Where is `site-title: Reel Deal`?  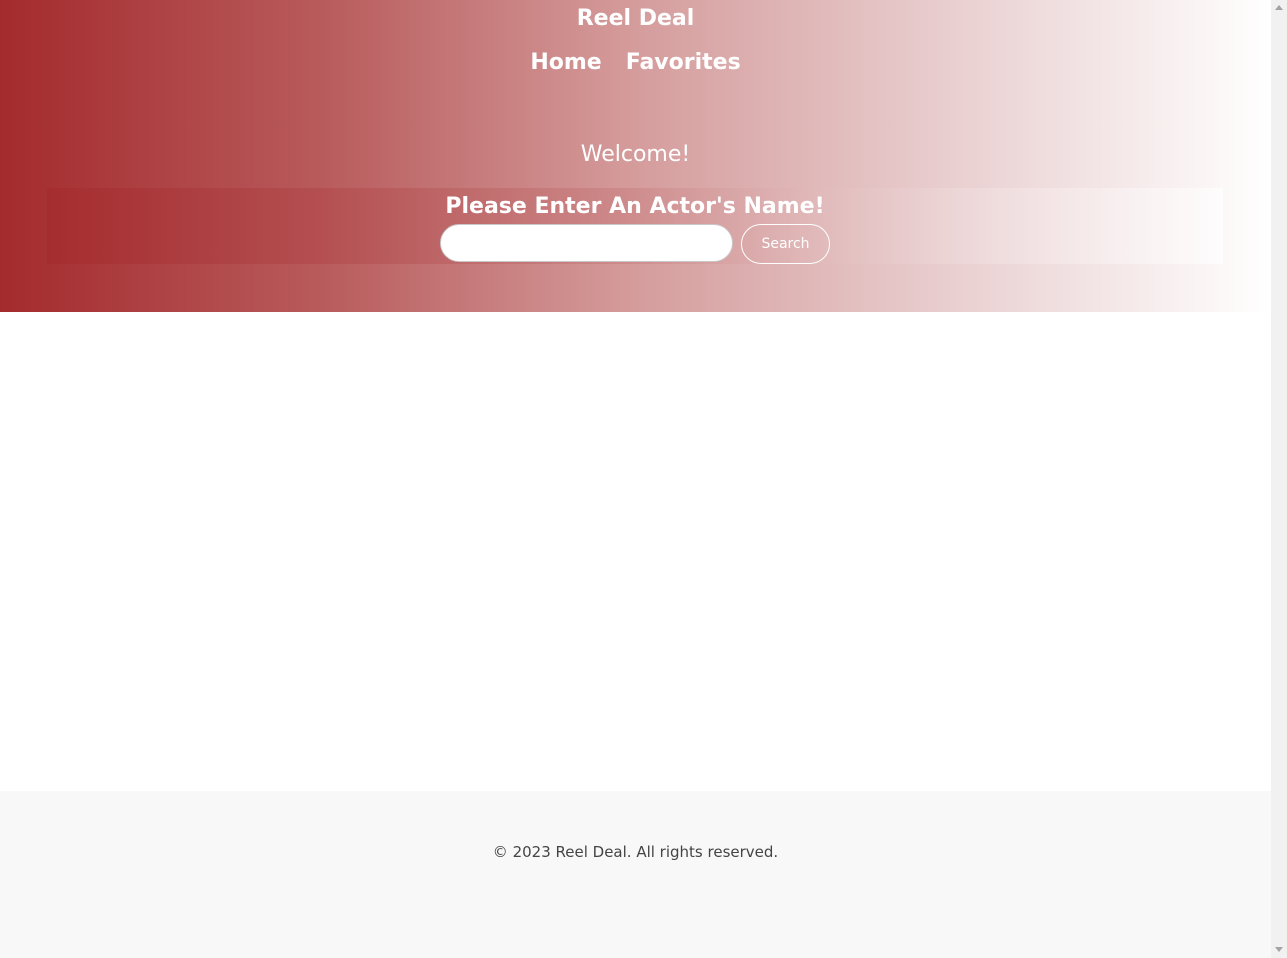 site-title: Reel Deal is located at coordinates (635, 18).